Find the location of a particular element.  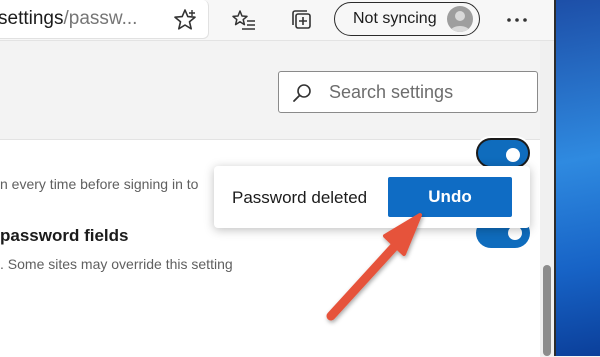

annotation-arrow-icon is located at coordinates (374, 267).